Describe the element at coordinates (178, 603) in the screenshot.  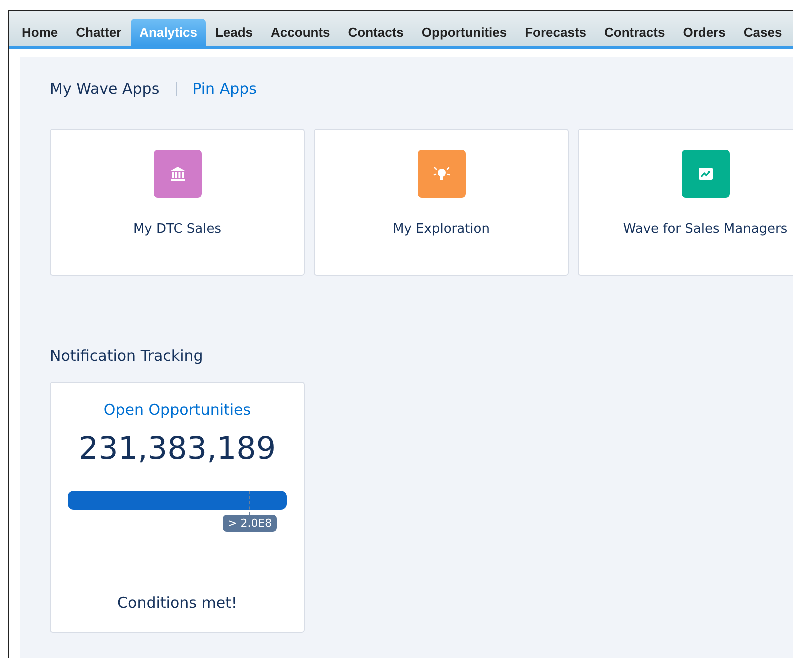
I see `status-text: Conditions met!` at that location.